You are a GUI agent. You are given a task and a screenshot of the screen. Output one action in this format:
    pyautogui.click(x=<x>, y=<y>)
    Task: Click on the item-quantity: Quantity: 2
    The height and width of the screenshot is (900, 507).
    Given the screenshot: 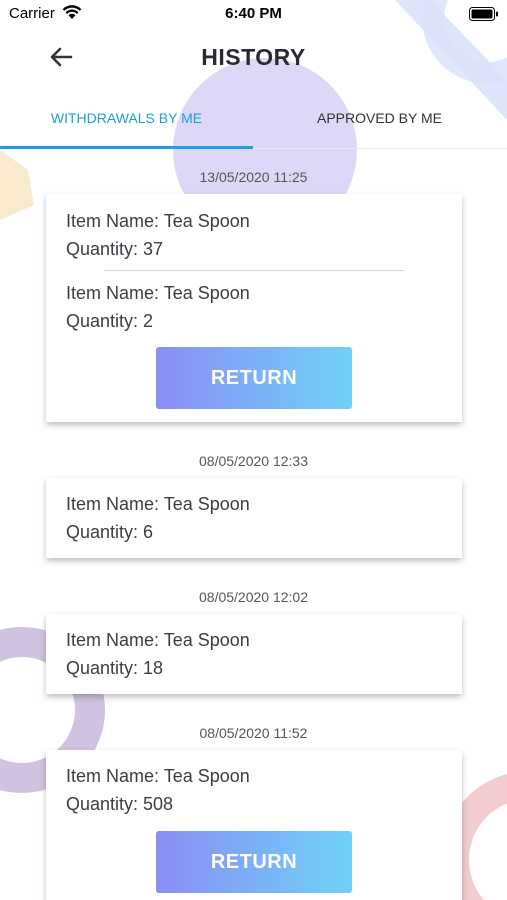 What is the action you would take?
    pyautogui.click(x=110, y=321)
    